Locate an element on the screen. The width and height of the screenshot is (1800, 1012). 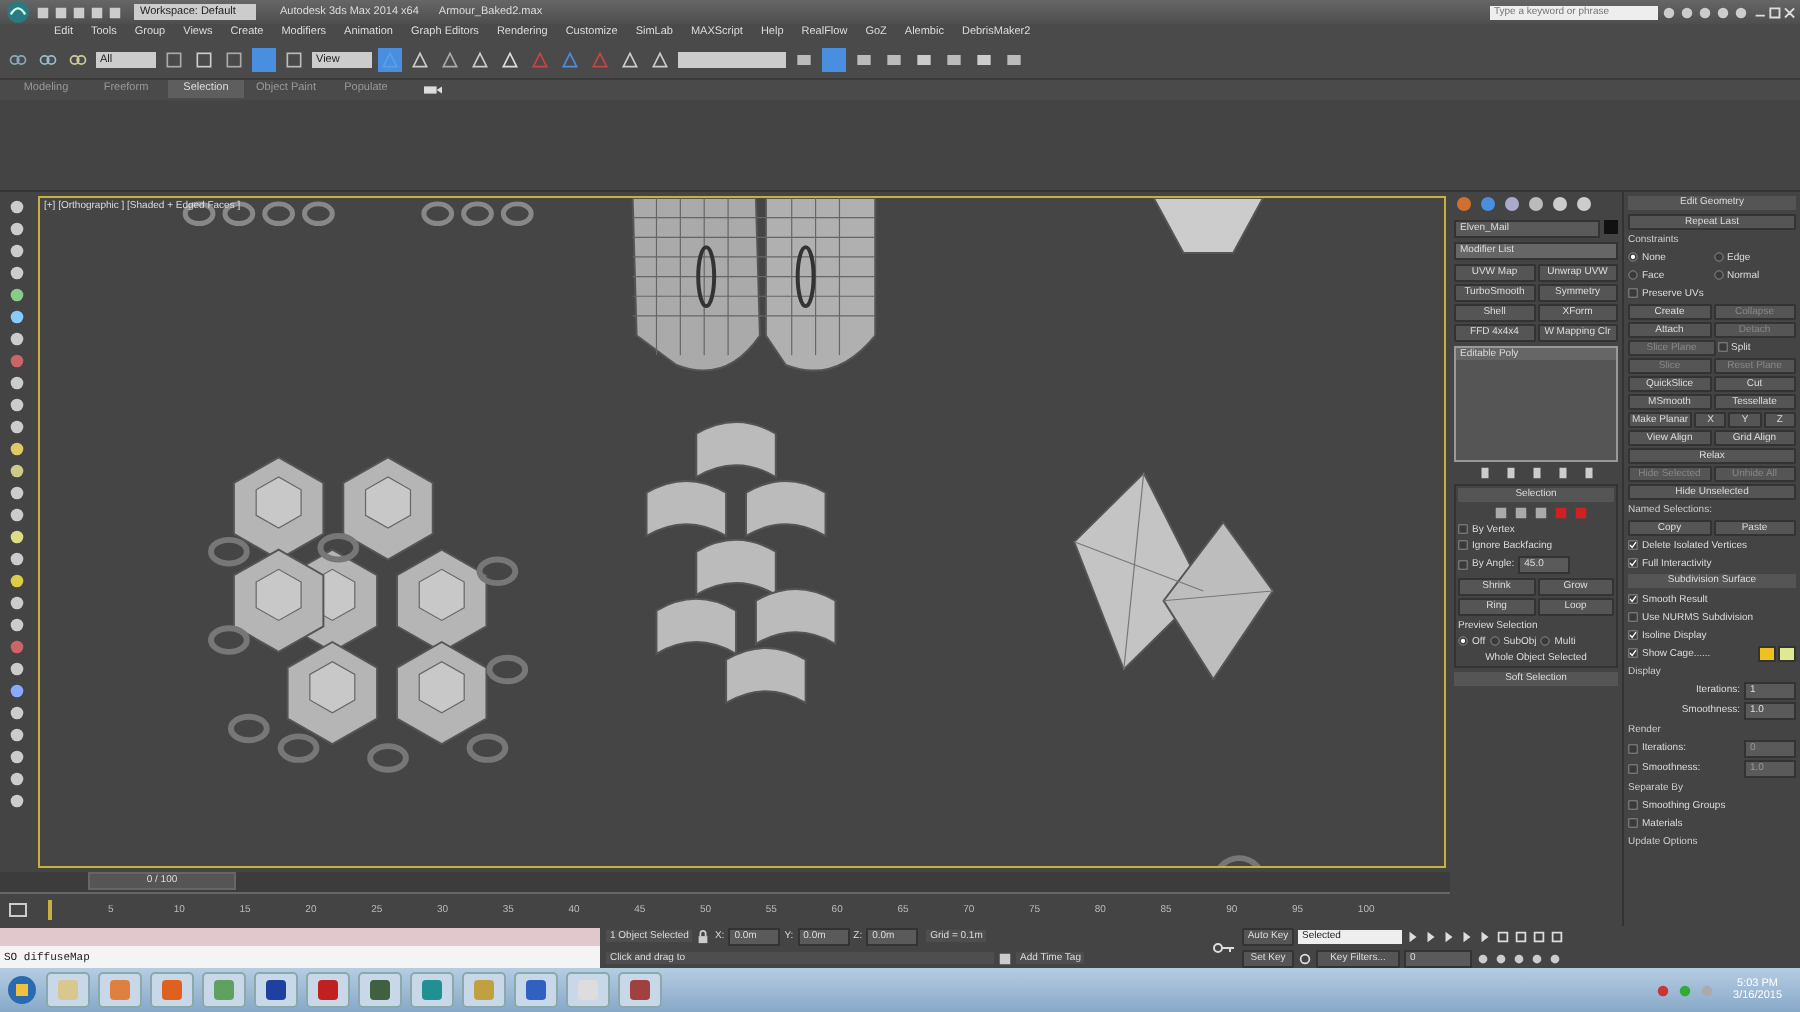
script-input-field is located at coordinates (300, 936).